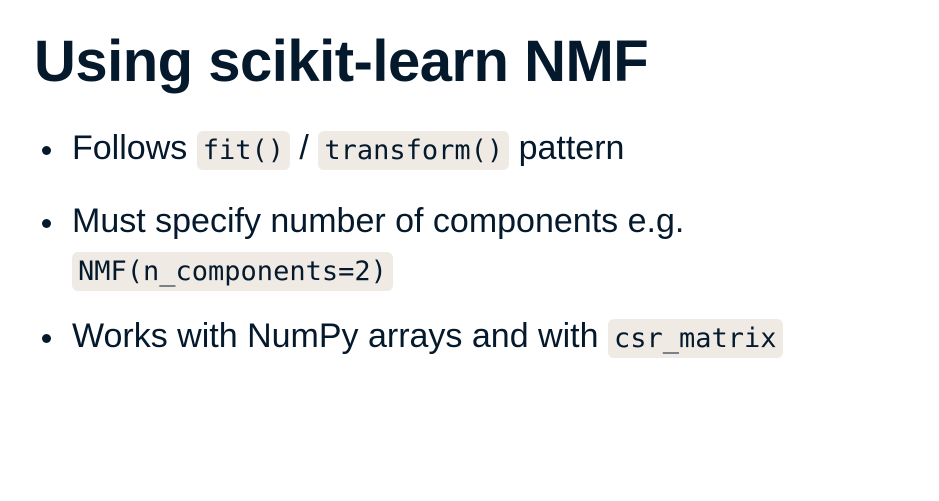  I want to click on bullet-text: Works with NumPy arrays and with, so click(340, 336).